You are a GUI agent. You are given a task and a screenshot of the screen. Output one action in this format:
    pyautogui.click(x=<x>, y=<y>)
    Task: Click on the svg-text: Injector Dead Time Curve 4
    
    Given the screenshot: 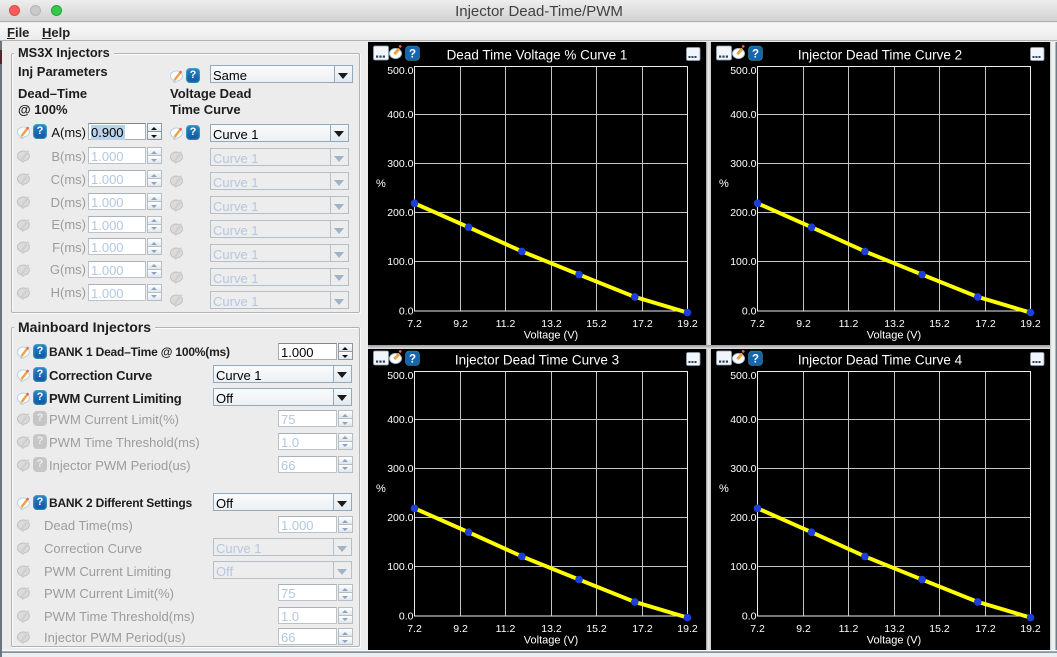 What is the action you would take?
    pyautogui.click(x=880, y=360)
    